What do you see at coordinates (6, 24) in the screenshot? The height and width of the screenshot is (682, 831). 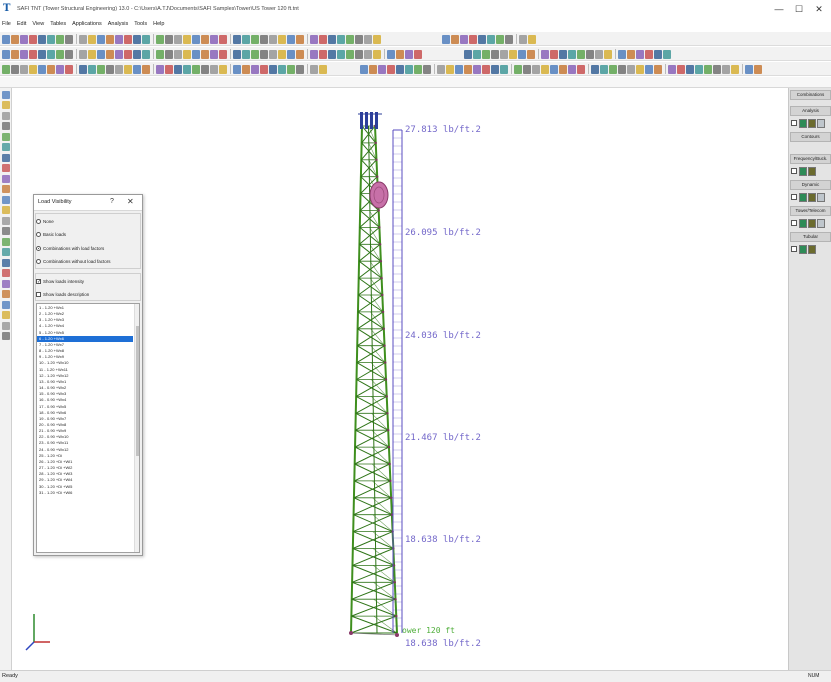 I see `menu-file: File` at bounding box center [6, 24].